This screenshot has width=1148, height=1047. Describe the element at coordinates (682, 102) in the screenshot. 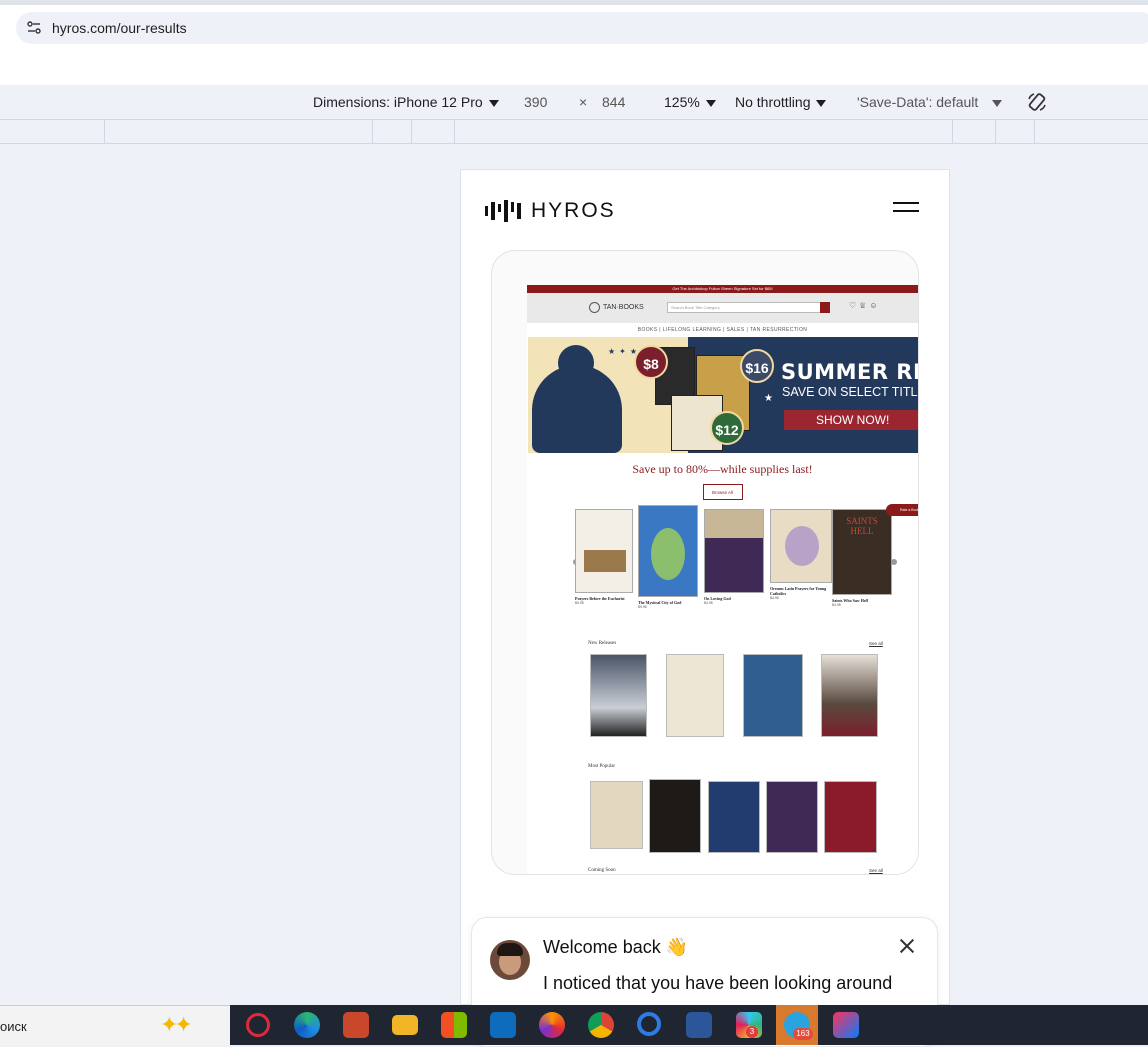

I see `zoom-label: 125%` at that location.